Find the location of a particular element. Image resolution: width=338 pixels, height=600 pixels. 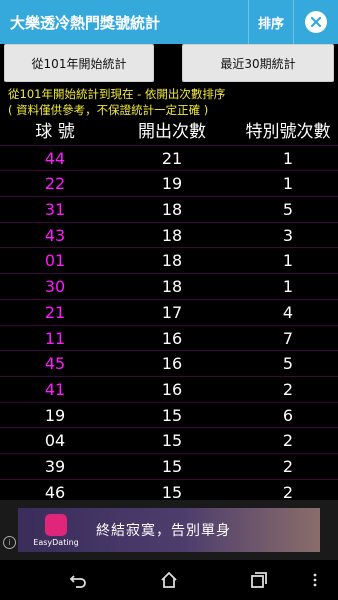

ball-number: 46 is located at coordinates (55, 490).